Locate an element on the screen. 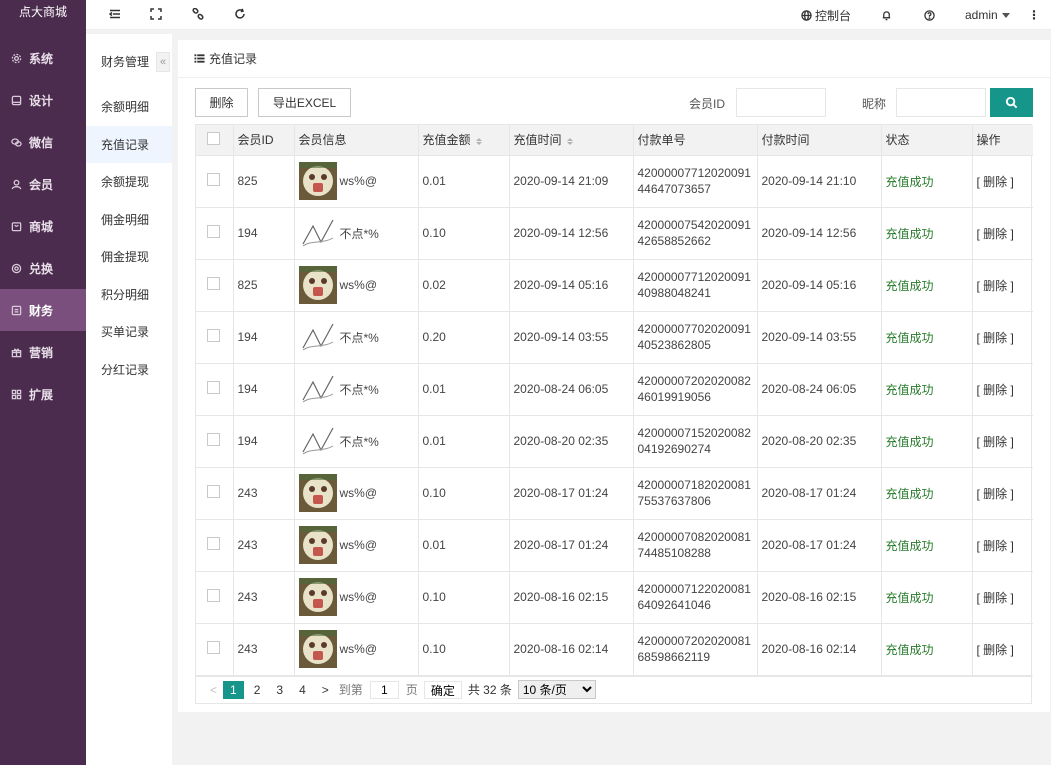 The width and height of the screenshot is (1051, 765). export-excel-button: 导出EXCEL is located at coordinates (304, 102).